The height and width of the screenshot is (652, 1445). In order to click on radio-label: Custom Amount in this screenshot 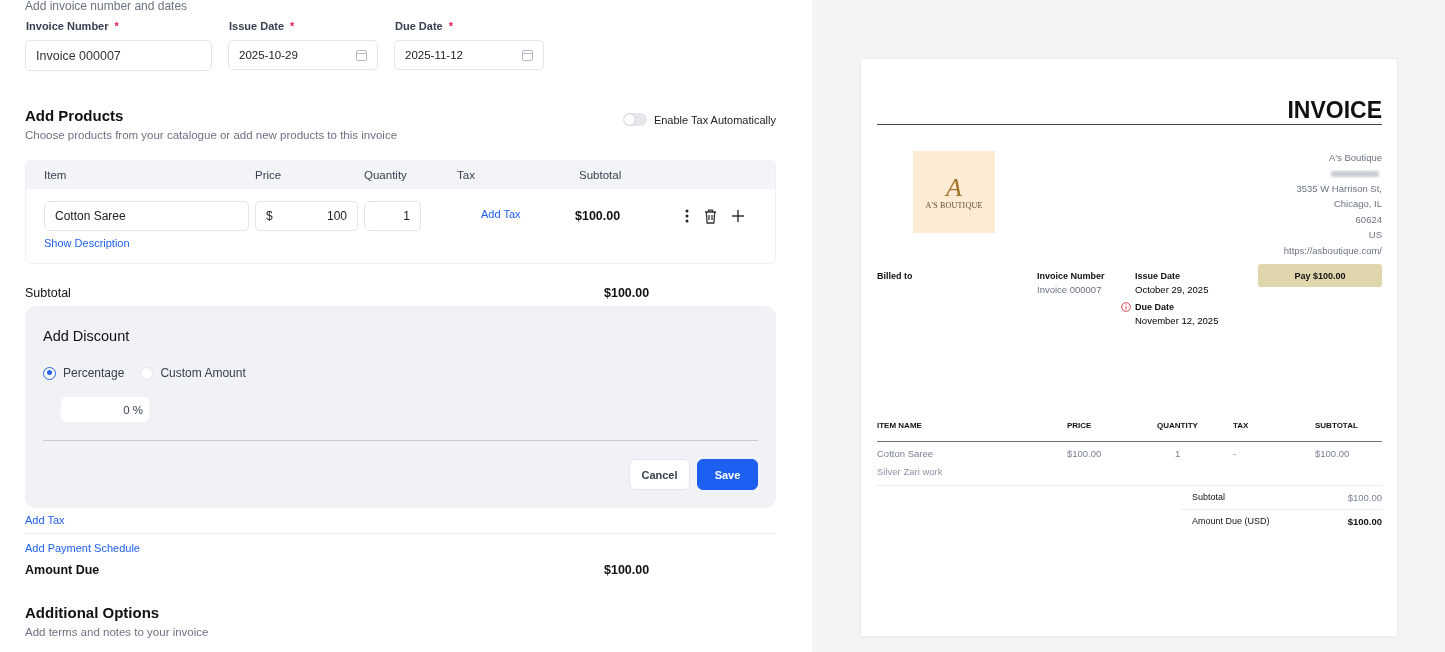, I will do `click(203, 373)`.